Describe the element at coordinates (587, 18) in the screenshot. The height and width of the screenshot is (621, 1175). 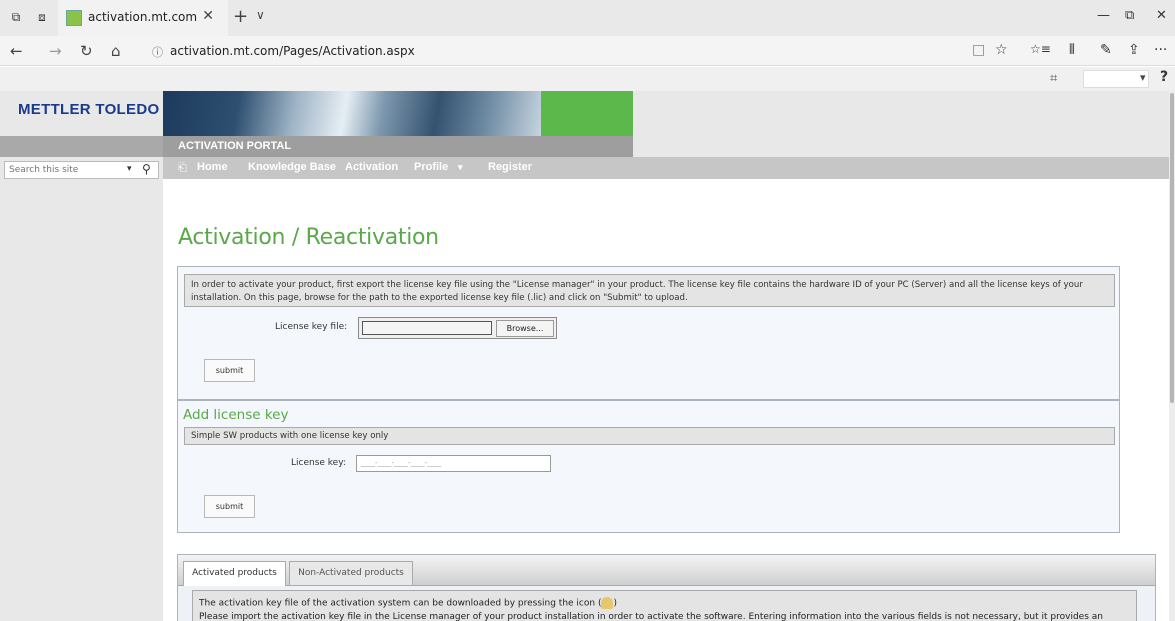
I see `browser-tab-bar: ⧉ ⧈ activation.mt.com ✕ + ∨ — ⧉ ✕` at that location.